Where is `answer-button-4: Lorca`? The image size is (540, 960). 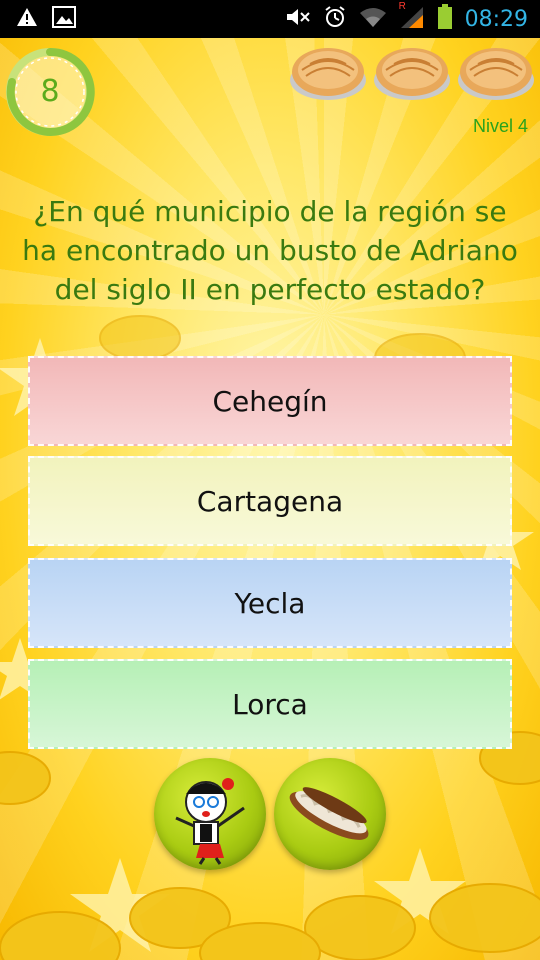 answer-button-4: Lorca is located at coordinates (270, 704).